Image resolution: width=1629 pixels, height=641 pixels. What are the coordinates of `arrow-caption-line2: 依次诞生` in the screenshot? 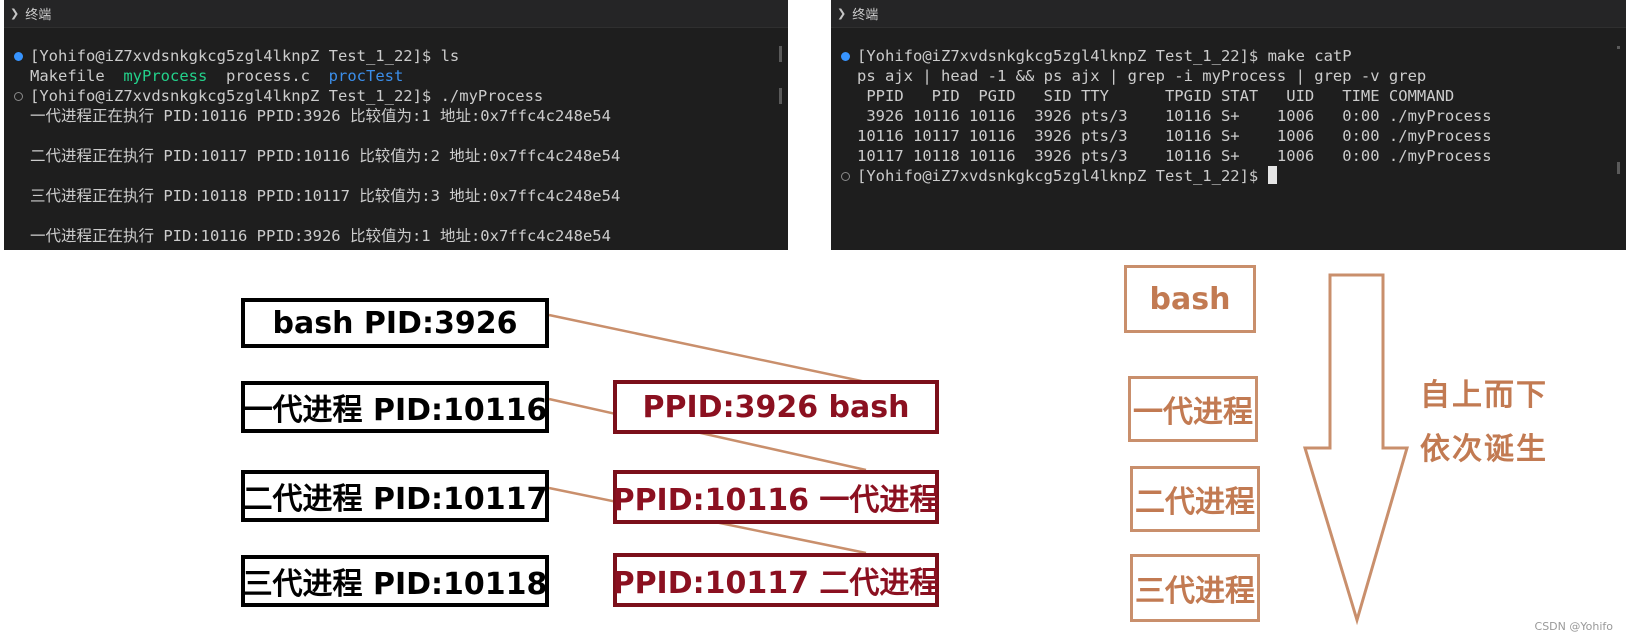 It's located at (1484, 449).